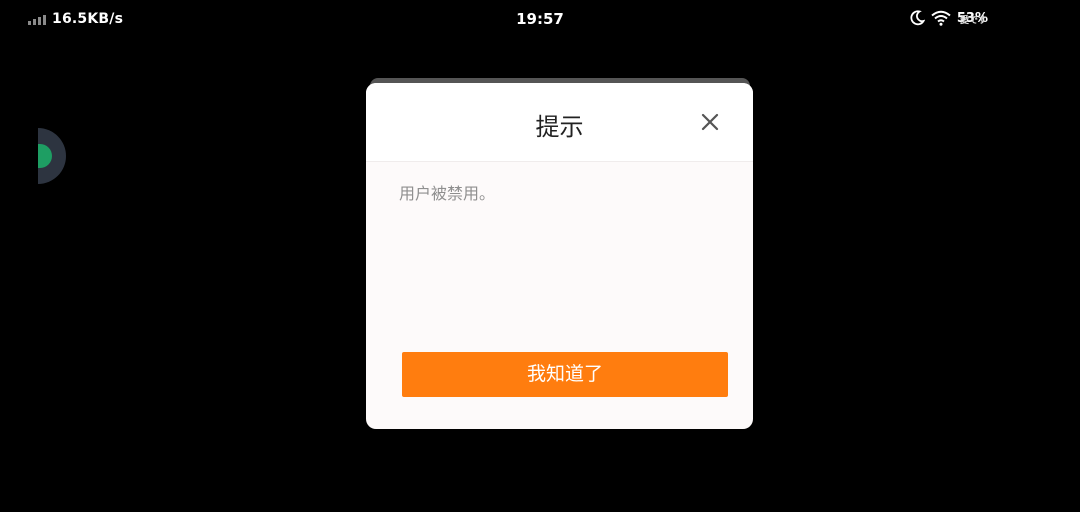 This screenshot has width=1080, height=512. Describe the element at coordinates (974, 21) in the screenshot. I see `status-extra-text: 愛です` at that location.